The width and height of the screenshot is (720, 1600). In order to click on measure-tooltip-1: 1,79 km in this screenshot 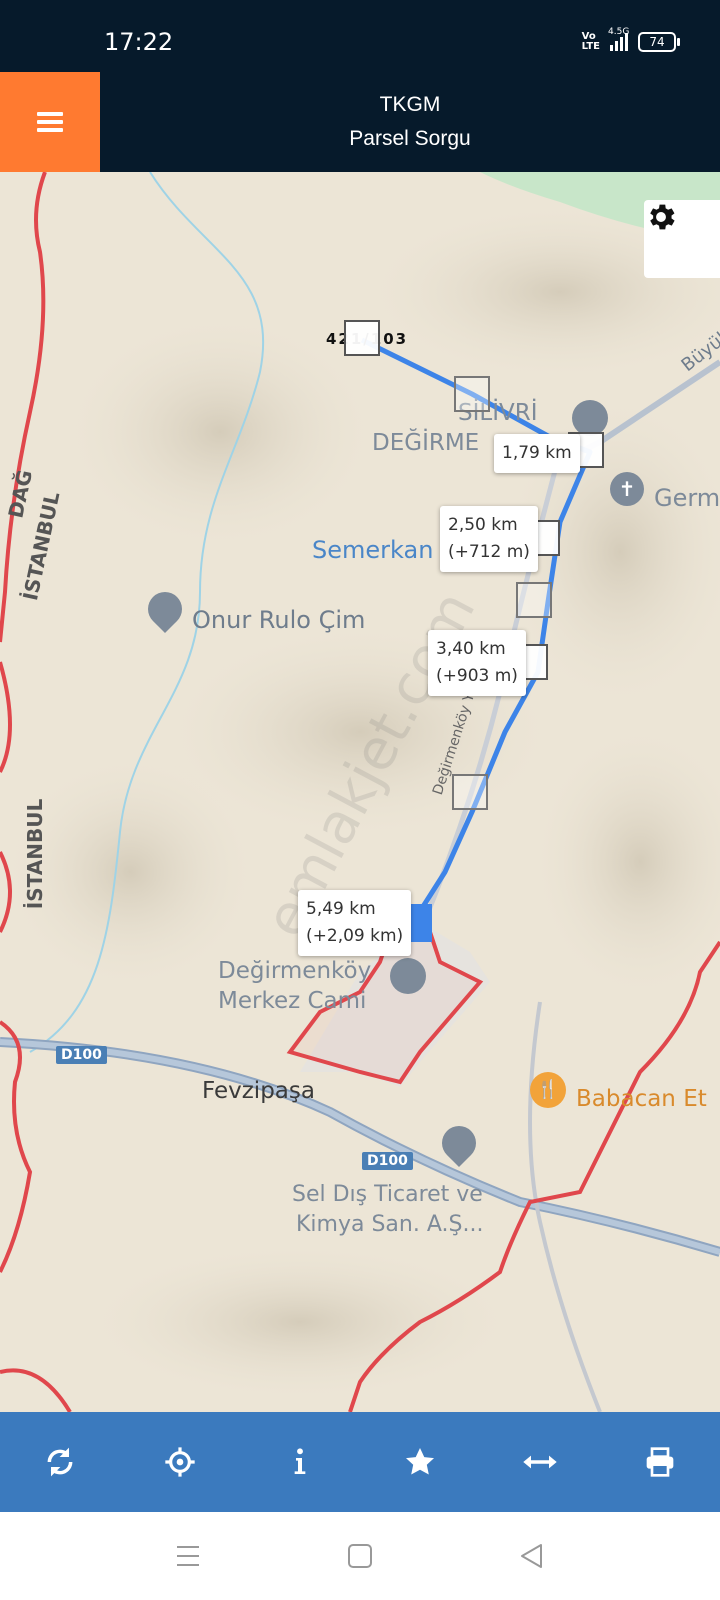, I will do `click(537, 453)`.